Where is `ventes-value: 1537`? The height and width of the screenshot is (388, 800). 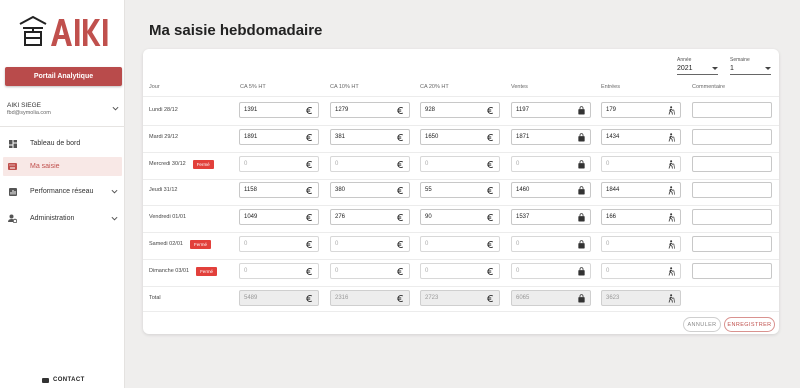
ventes-value: 1537 is located at coordinates (523, 217).